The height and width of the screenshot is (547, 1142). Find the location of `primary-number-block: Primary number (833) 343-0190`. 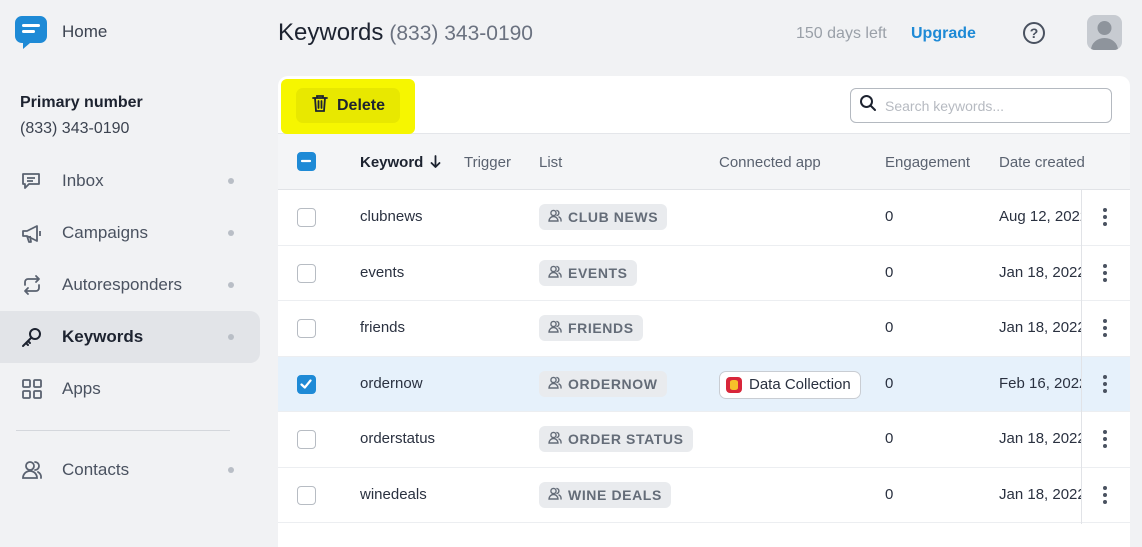

primary-number-block: Primary number (833) 343-0190 is located at coordinates (81, 116).